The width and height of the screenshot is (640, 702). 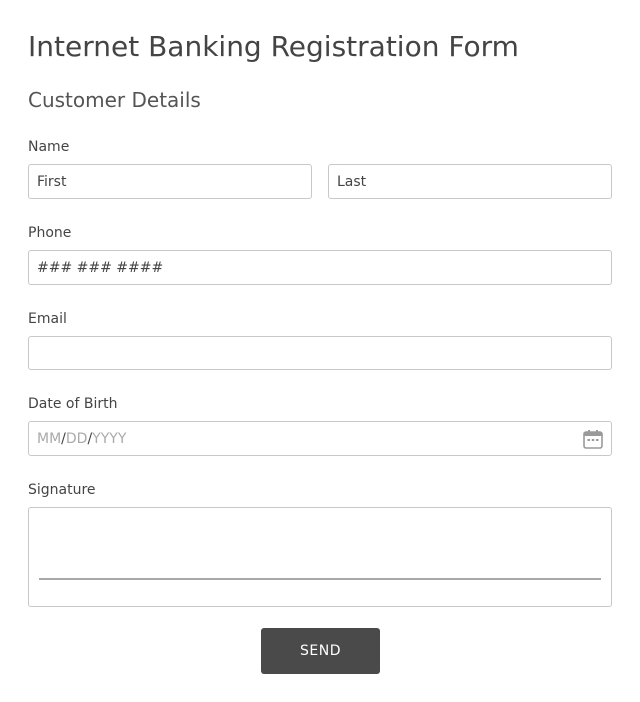 What do you see at coordinates (593, 439) in the screenshot?
I see `calendar-icon` at bounding box center [593, 439].